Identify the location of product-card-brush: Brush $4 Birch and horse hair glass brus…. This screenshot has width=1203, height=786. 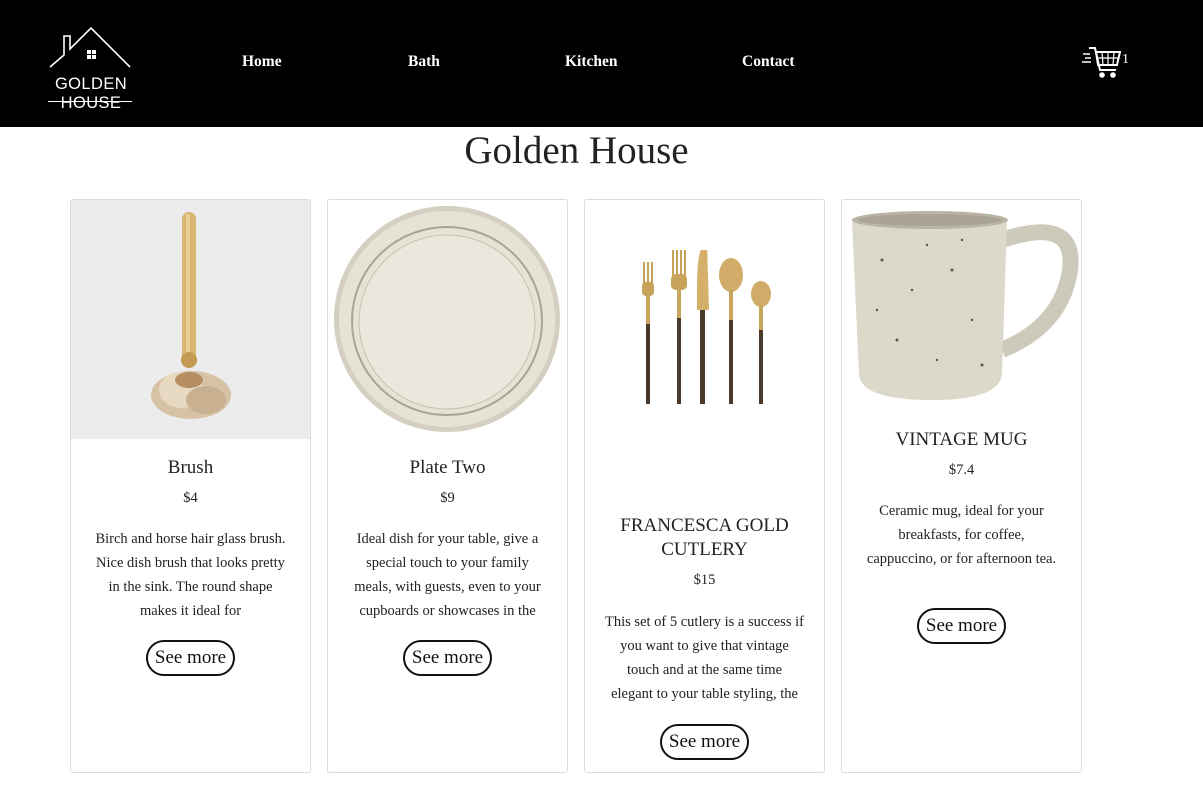
(190, 486).